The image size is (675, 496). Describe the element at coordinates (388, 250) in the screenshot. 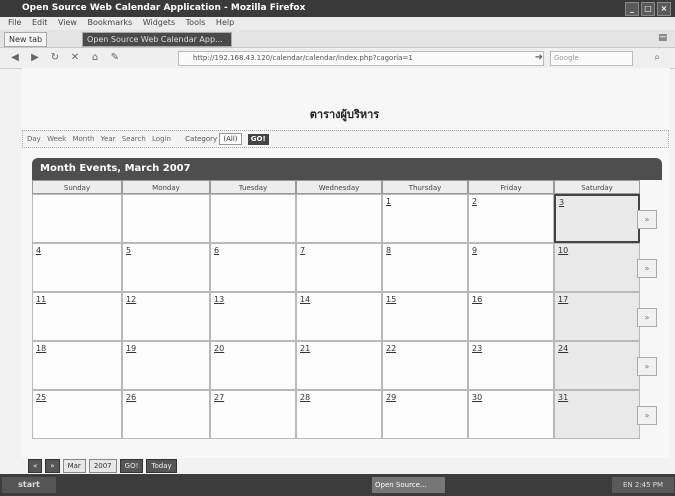

I see `day-number-link: 8` at that location.